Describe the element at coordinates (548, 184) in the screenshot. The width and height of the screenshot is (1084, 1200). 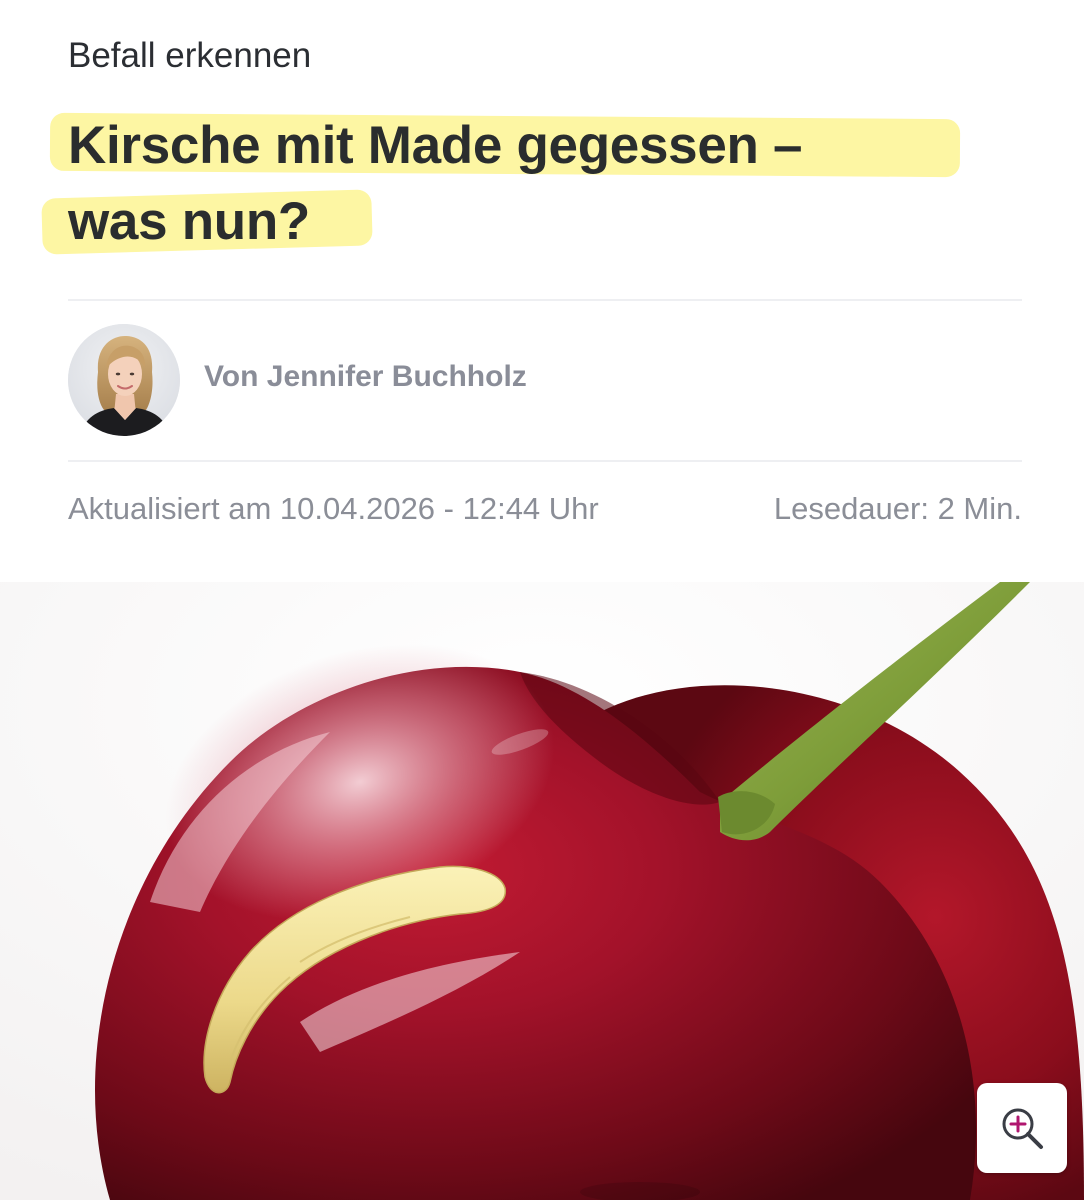
I see `article-headline: Kirsche mit Made gegessen – was nun?` at that location.